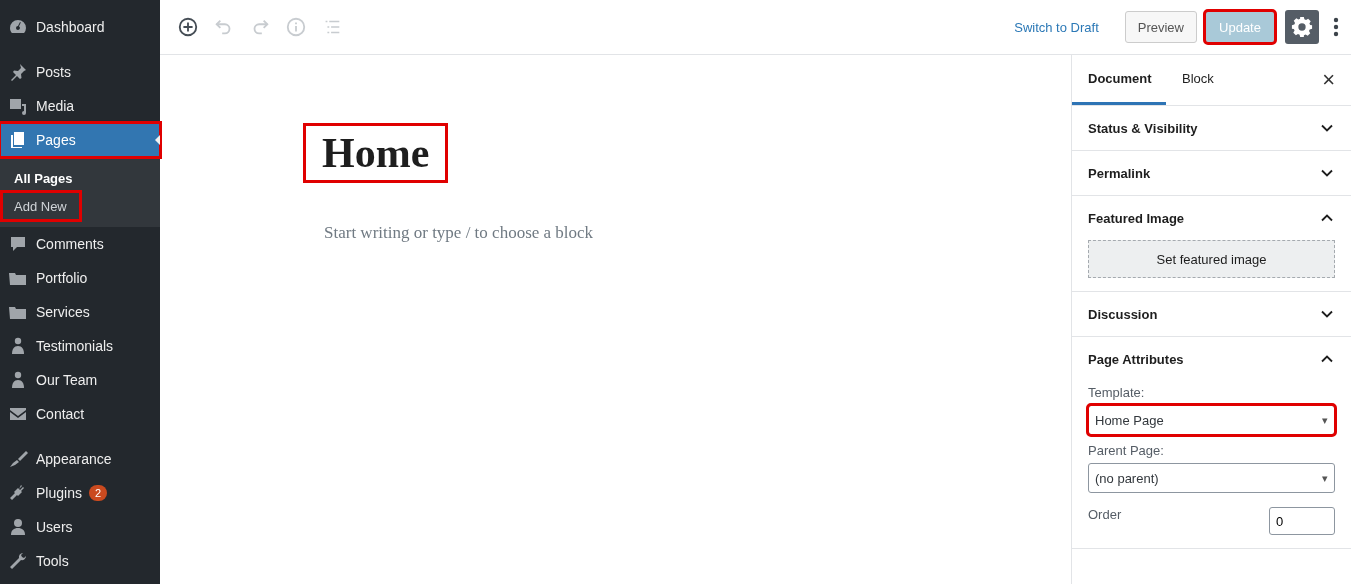 The height and width of the screenshot is (584, 1351). Describe the element at coordinates (188, 27) in the screenshot. I see `add-icon` at that location.